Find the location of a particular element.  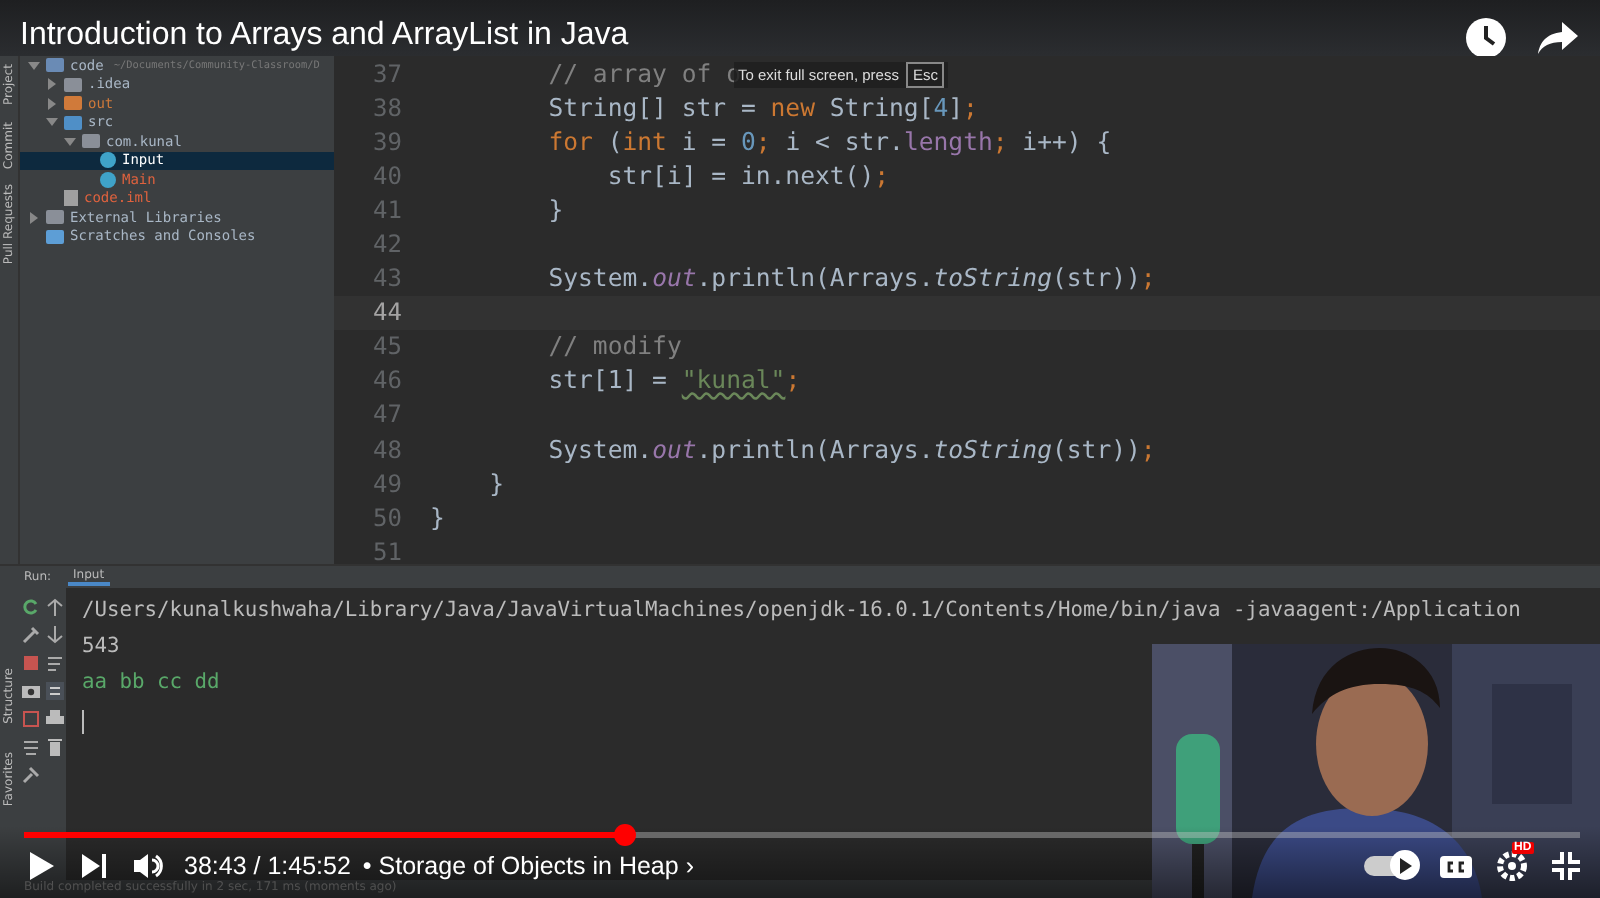

code-line: // array of o is located at coordinates (643, 73).